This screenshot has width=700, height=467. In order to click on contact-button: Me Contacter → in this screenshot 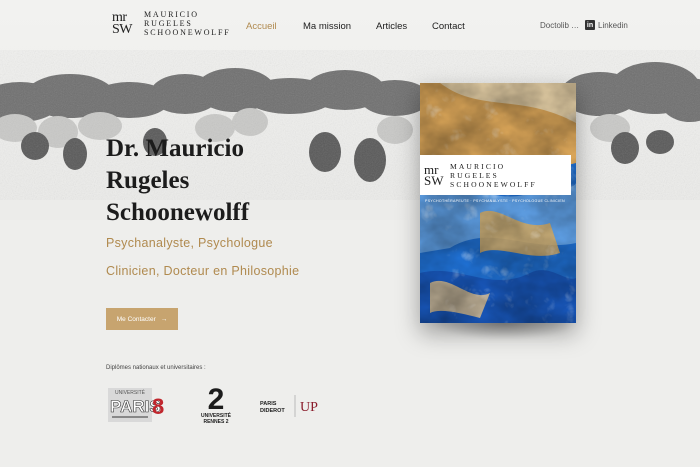, I will do `click(142, 319)`.